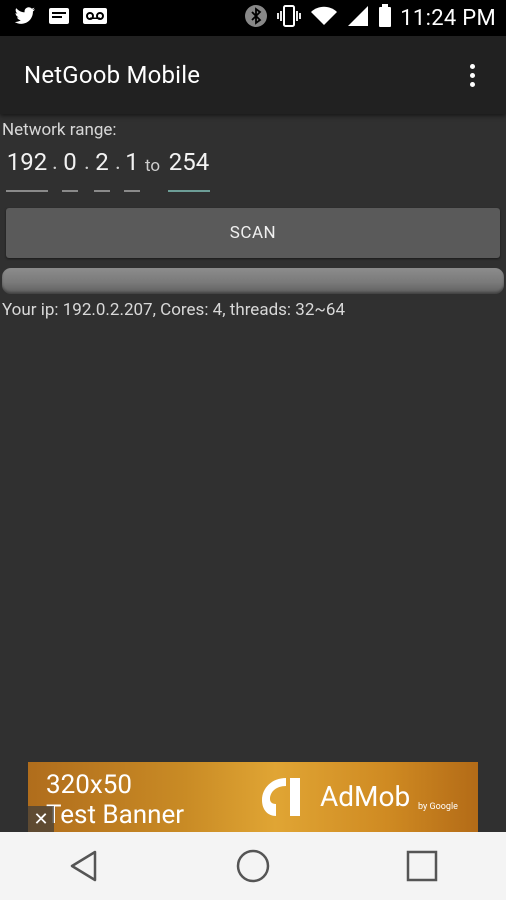  I want to click on ad-close-icon: ✕, so click(41, 819).